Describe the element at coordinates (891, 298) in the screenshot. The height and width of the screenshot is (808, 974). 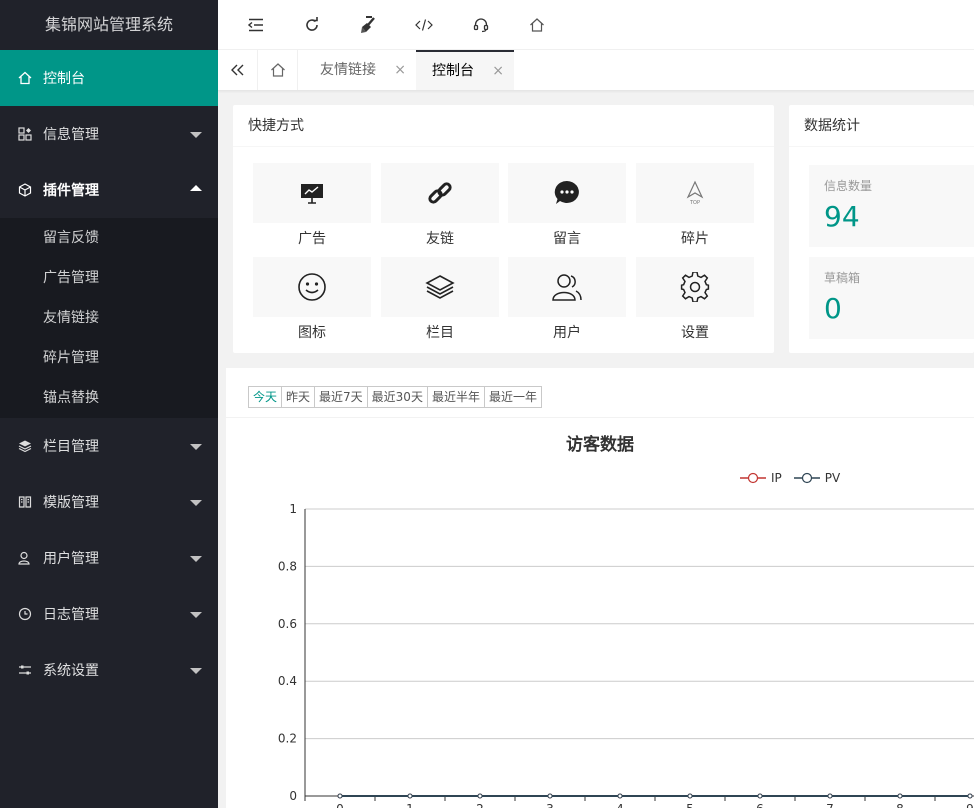
I see `stat-drafts: 草稿箱 0` at that location.